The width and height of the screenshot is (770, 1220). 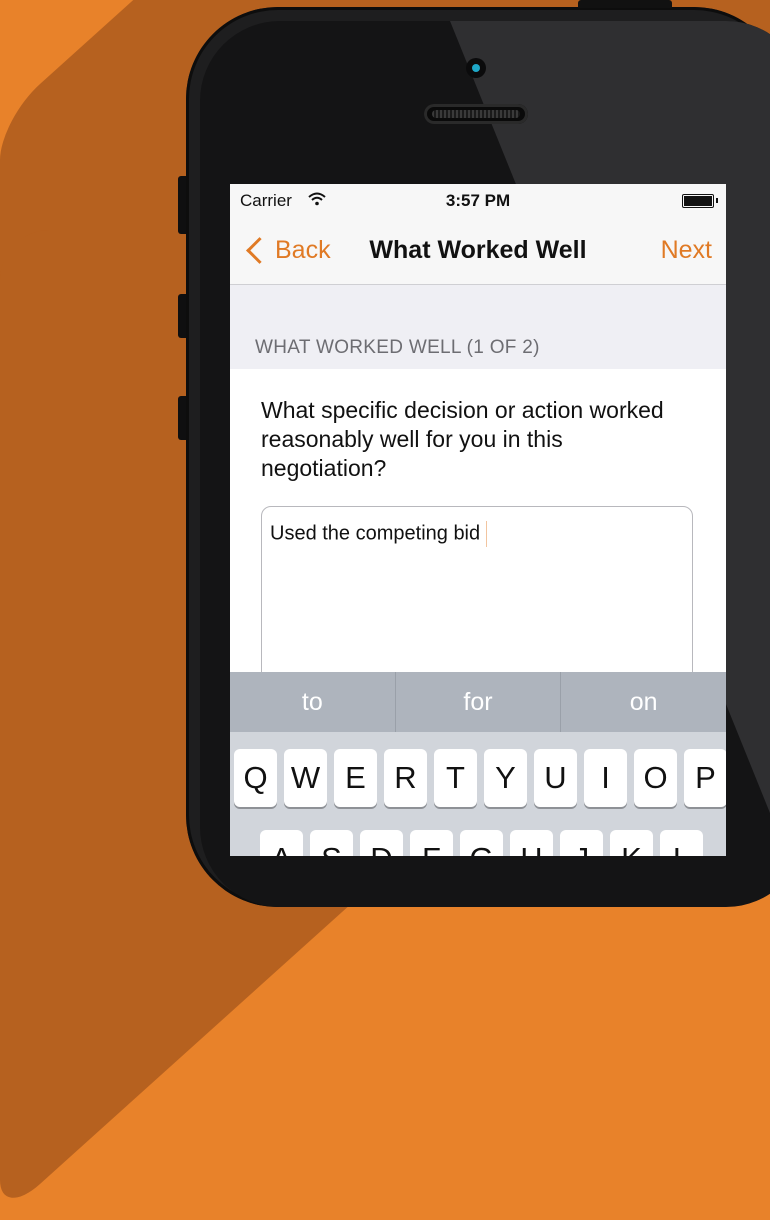 What do you see at coordinates (581, 843) in the screenshot?
I see `key-j: J` at bounding box center [581, 843].